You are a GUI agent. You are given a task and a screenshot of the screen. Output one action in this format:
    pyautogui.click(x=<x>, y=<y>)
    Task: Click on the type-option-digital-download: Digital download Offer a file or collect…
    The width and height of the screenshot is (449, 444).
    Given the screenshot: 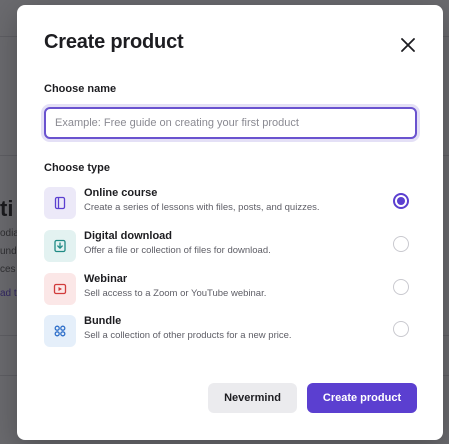 What is the action you would take?
    pyautogui.click(x=230, y=247)
    